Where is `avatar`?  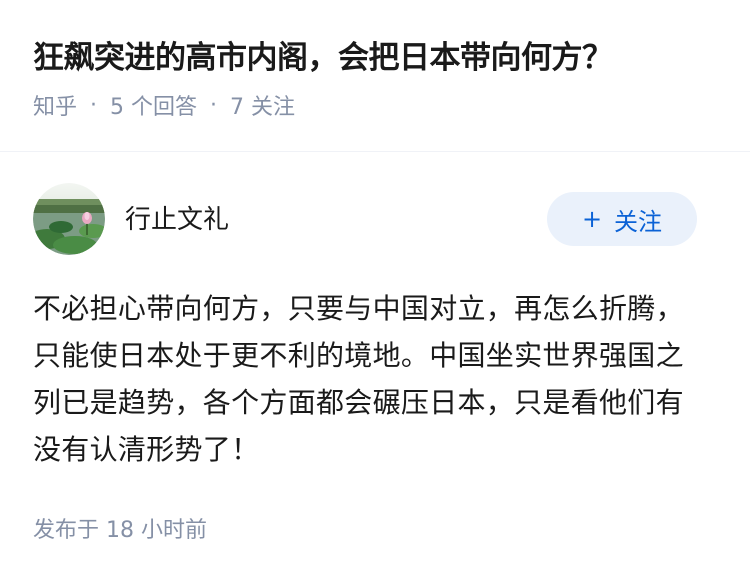
avatar is located at coordinates (69, 219).